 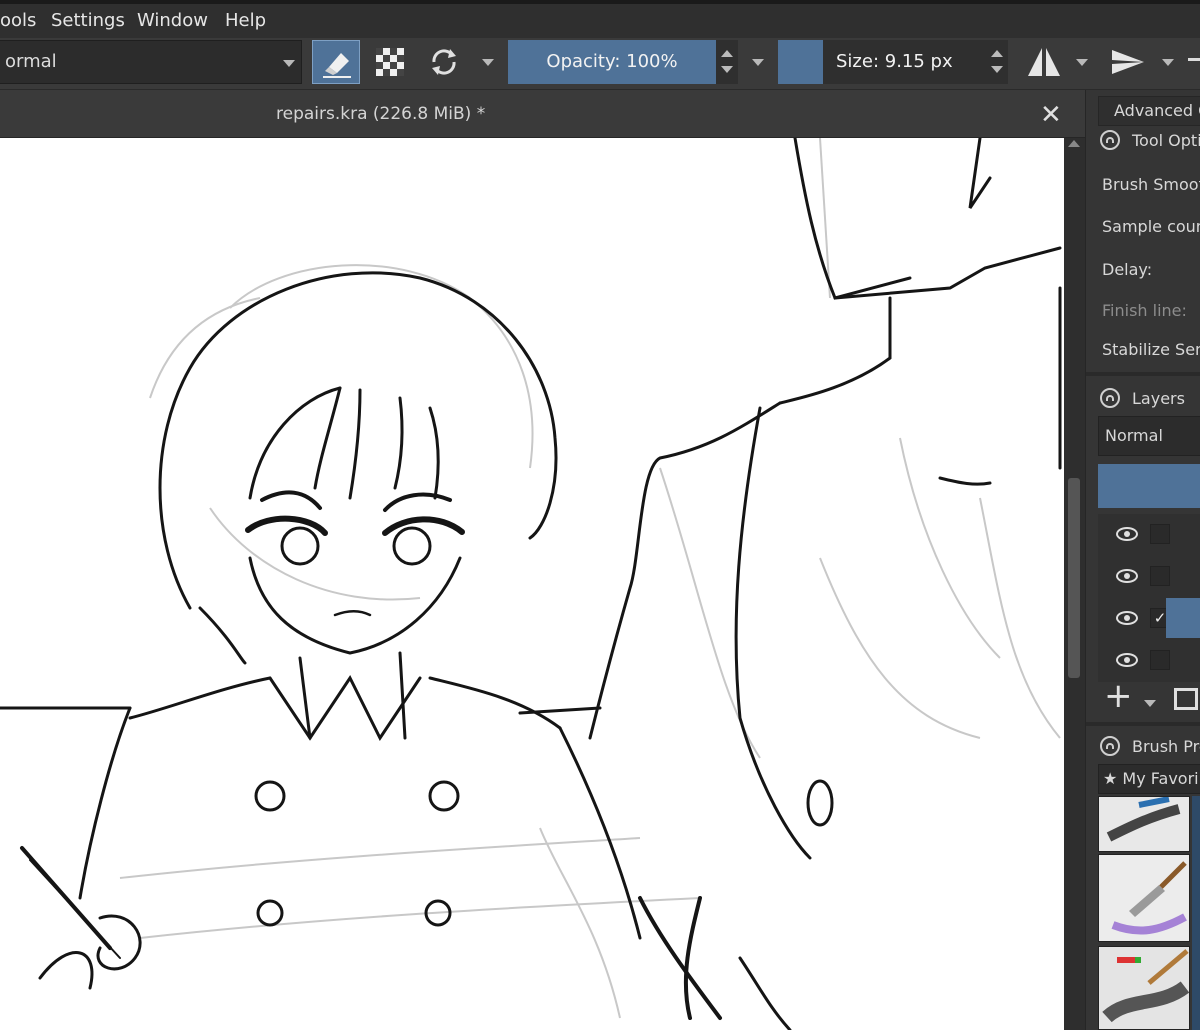 I want to click on document-tab-bar: repairs.kra (226.8 MiB) * ✕, so click(x=542, y=114).